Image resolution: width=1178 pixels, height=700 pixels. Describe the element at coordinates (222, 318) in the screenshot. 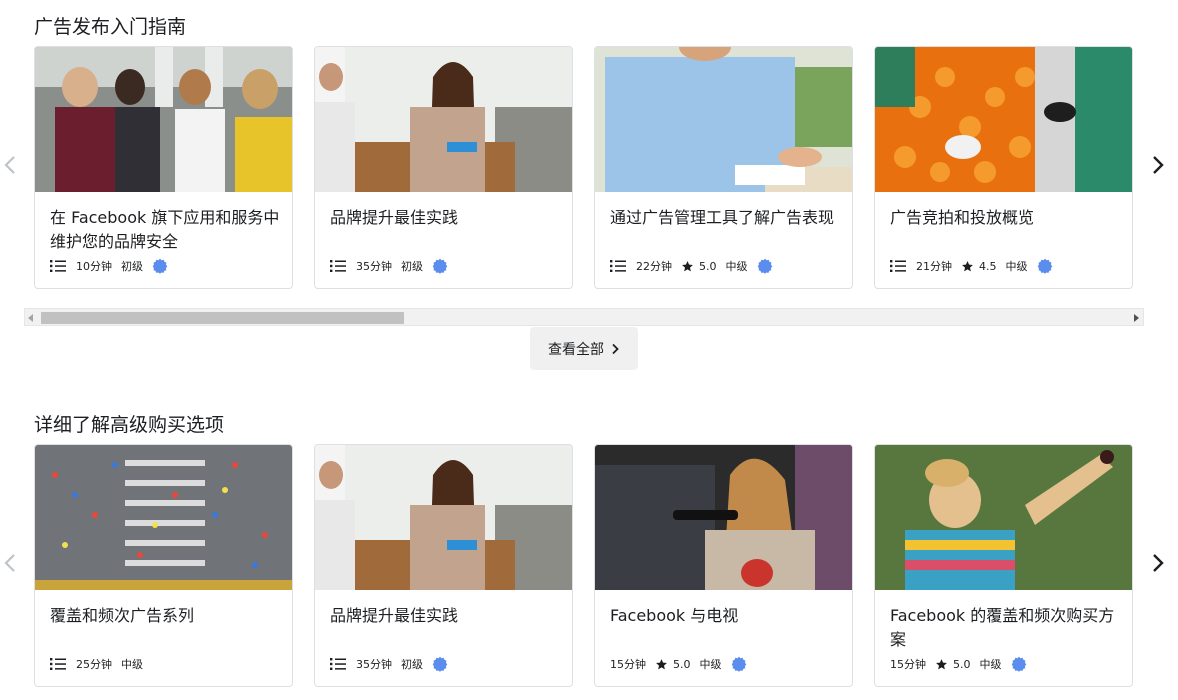

I see `scrollbar-thumb` at that location.